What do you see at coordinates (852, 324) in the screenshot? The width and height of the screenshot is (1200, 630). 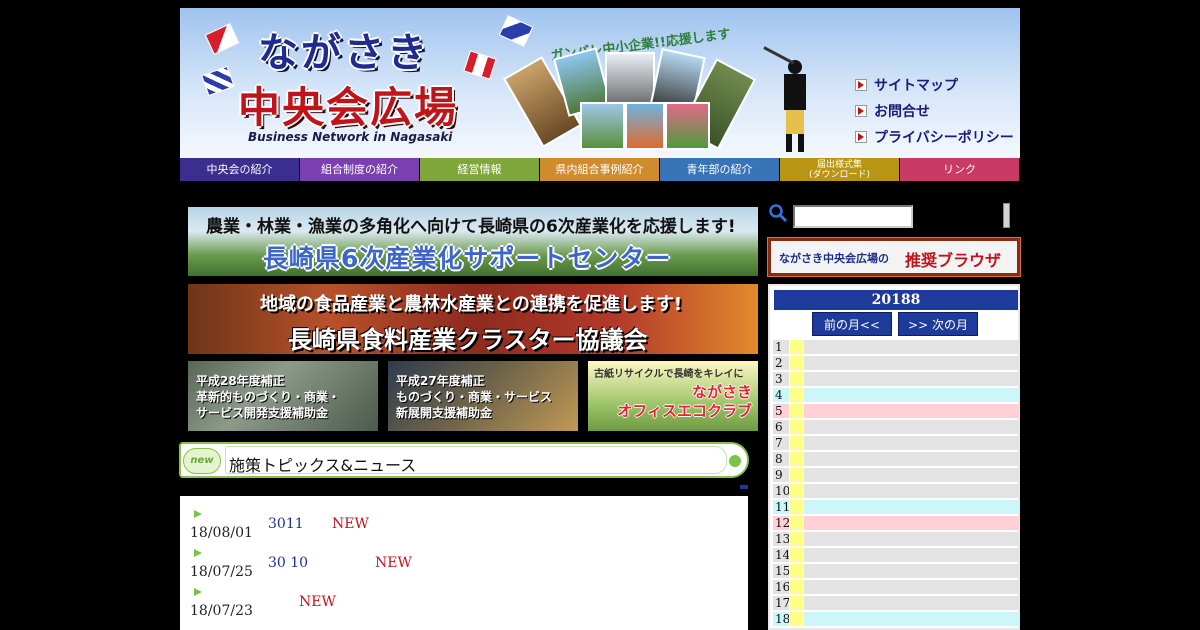 I see `previous-month-button: 前の月<<` at bounding box center [852, 324].